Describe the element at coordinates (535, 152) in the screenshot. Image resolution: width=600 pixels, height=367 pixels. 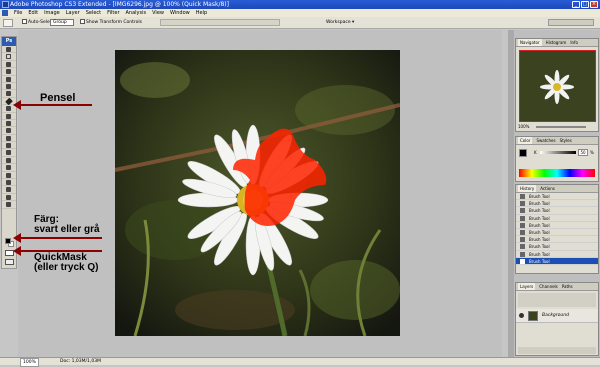
I see `color-k-label: K` at that location.